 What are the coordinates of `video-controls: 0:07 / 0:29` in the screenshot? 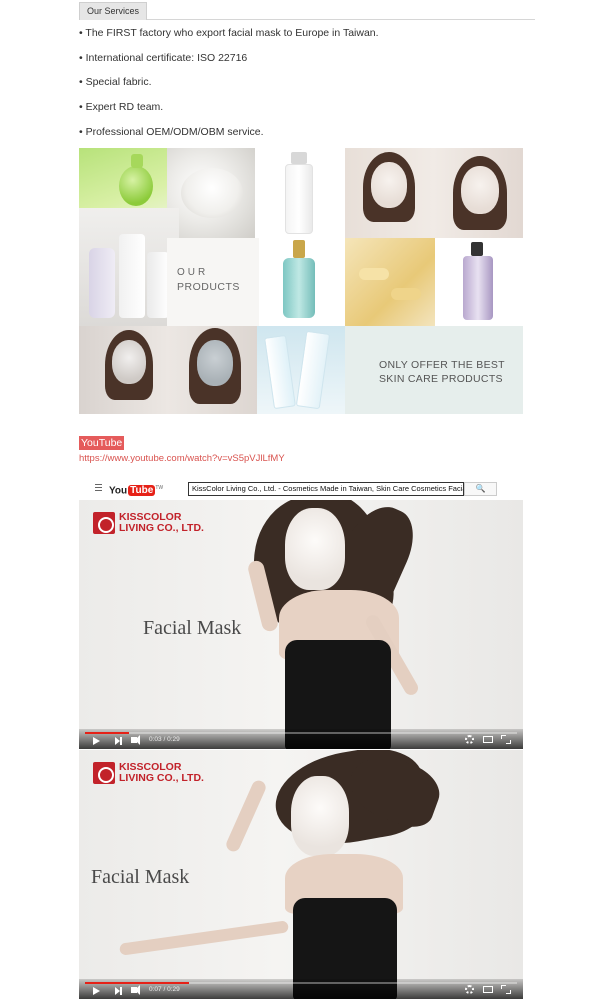 It's located at (301, 989).